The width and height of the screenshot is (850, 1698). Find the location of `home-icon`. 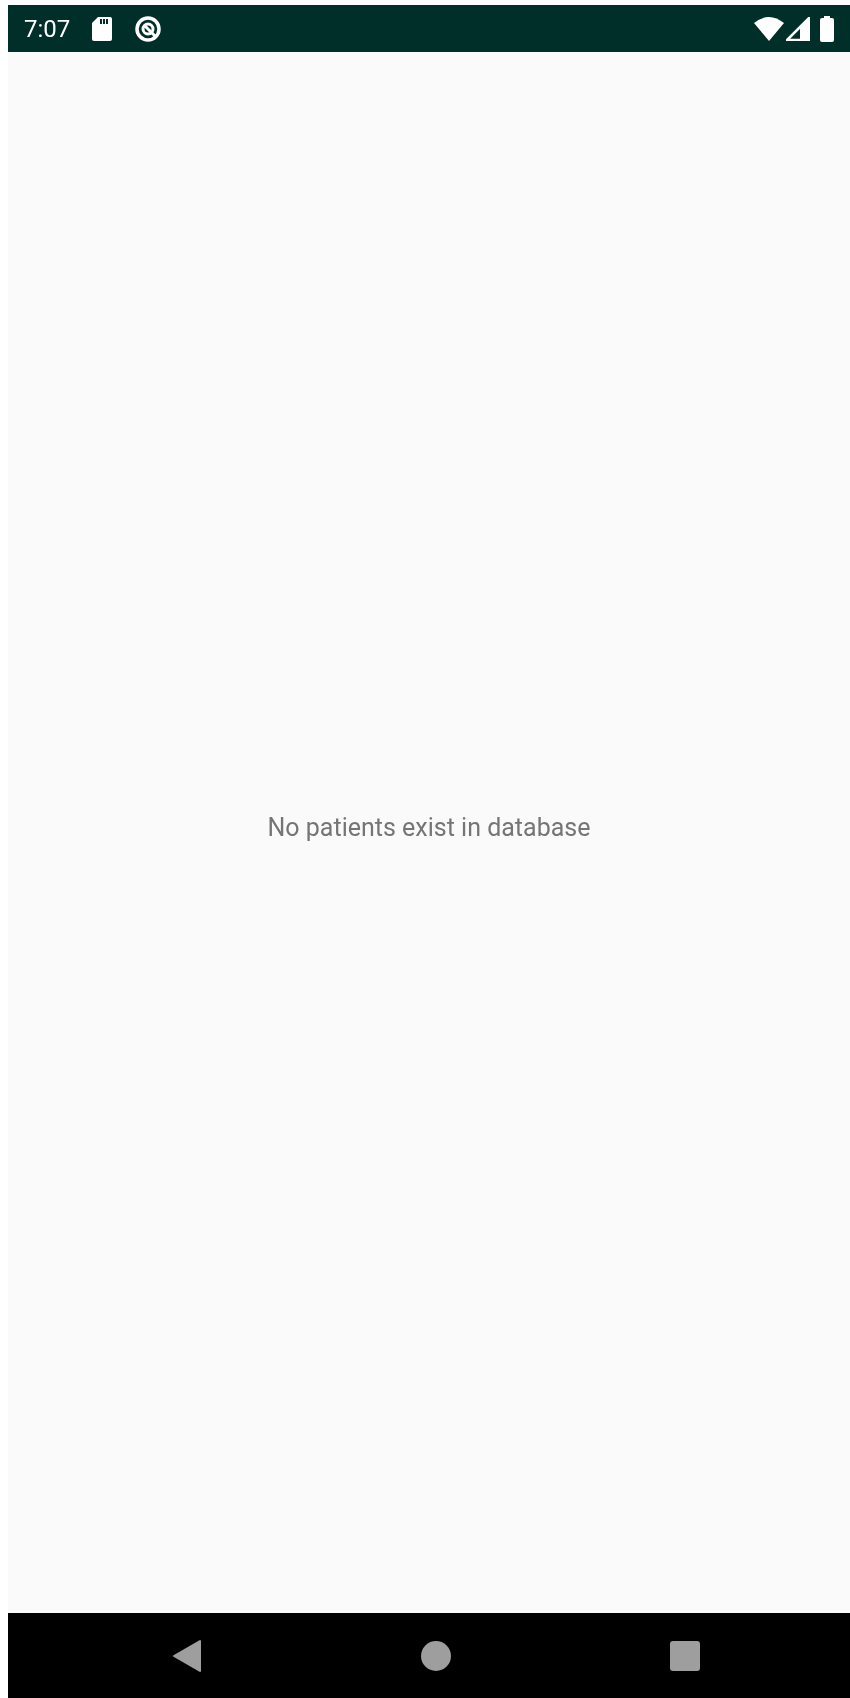

home-icon is located at coordinates (436, 1656).